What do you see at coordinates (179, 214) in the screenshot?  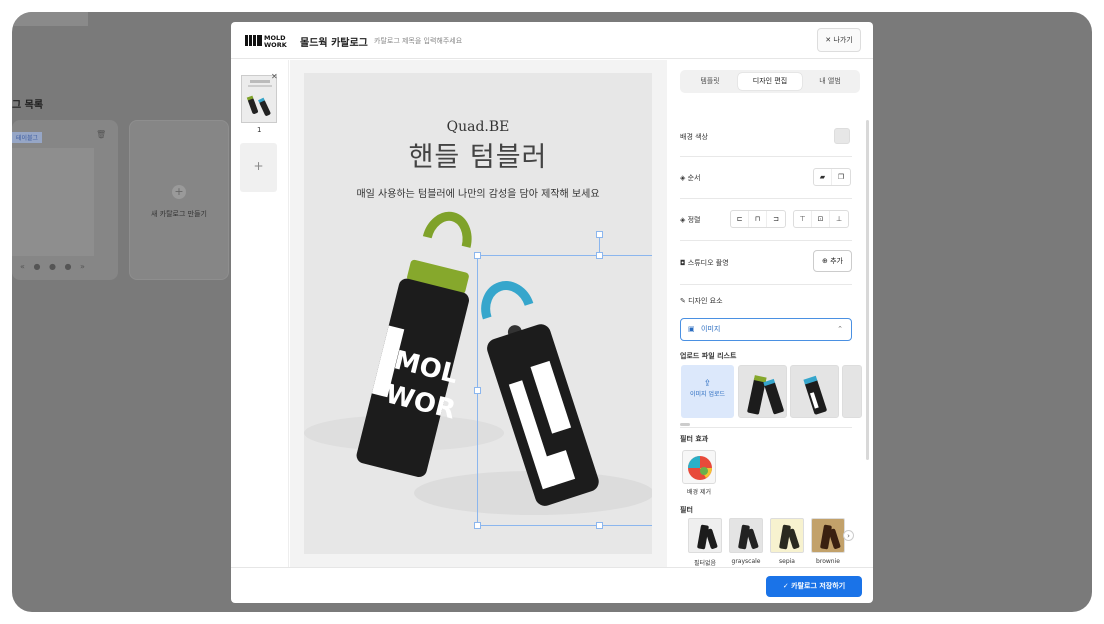 I see `new-catalog-label: 새 카탈로그 만들기` at bounding box center [179, 214].